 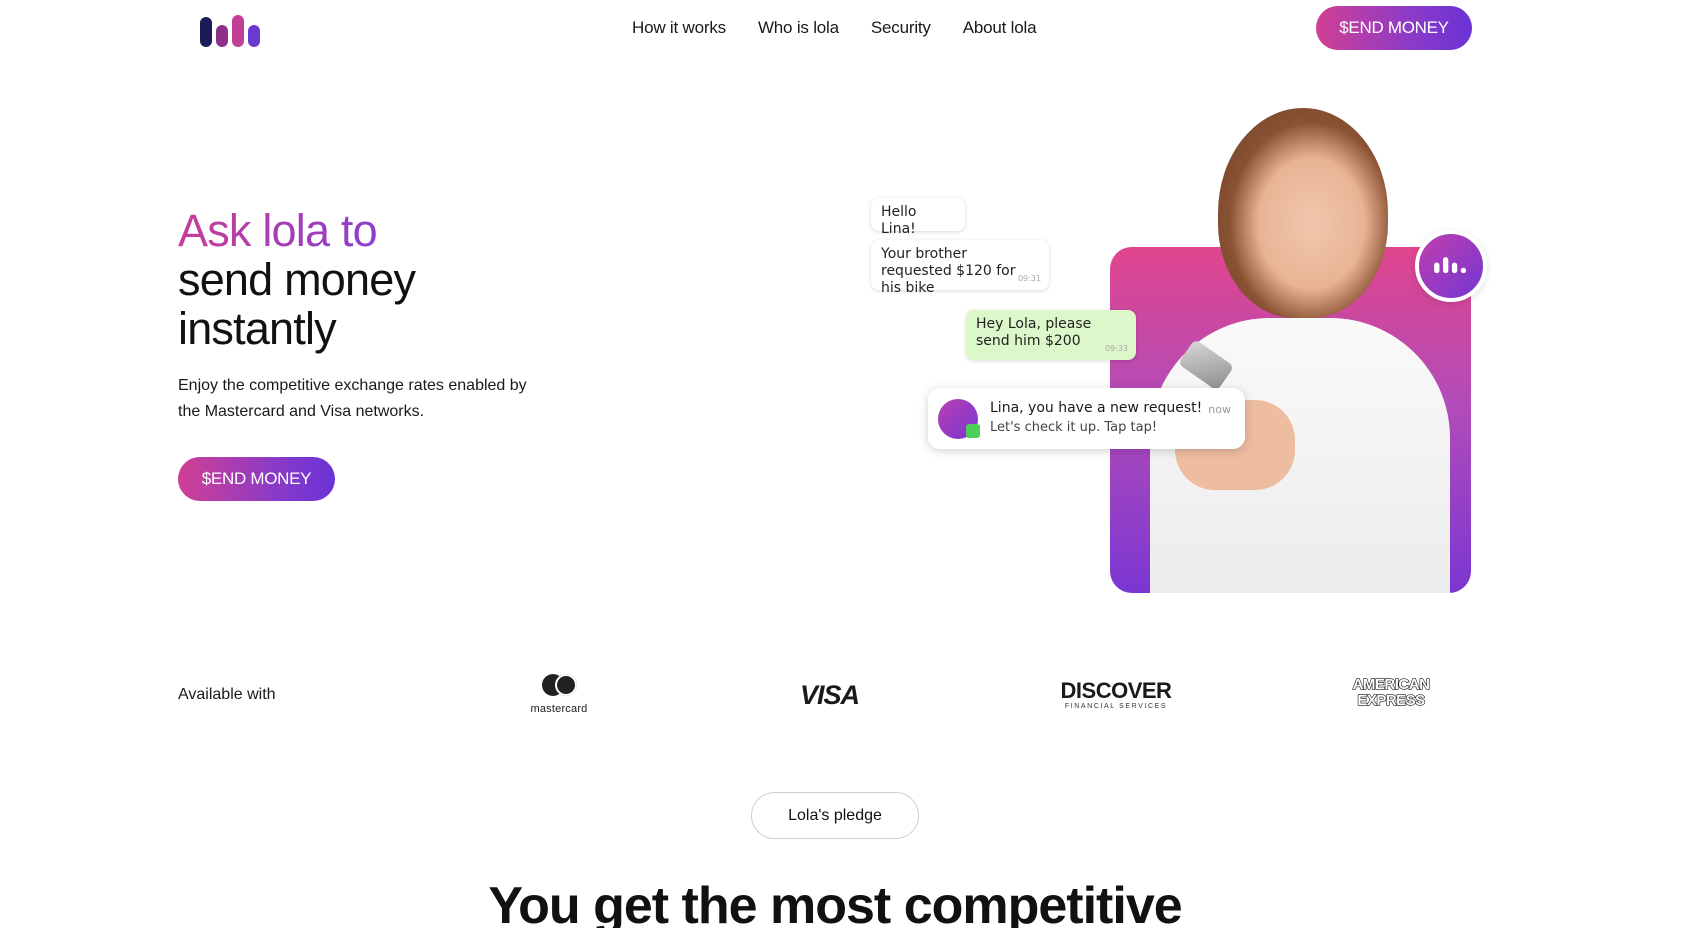 I want to click on notification-time: now, so click(x=1219, y=409).